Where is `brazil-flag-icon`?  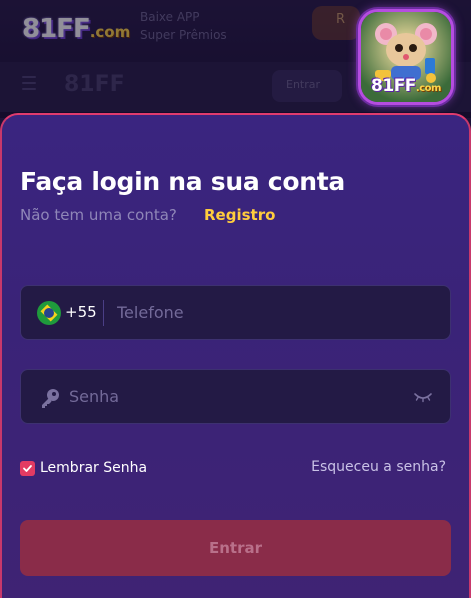
brazil-flag-icon is located at coordinates (49, 313).